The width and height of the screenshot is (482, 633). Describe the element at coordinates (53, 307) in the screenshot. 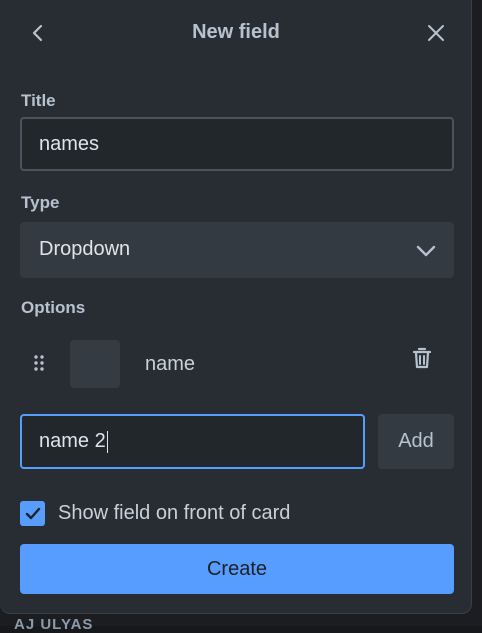

I see `options-label: Options` at that location.